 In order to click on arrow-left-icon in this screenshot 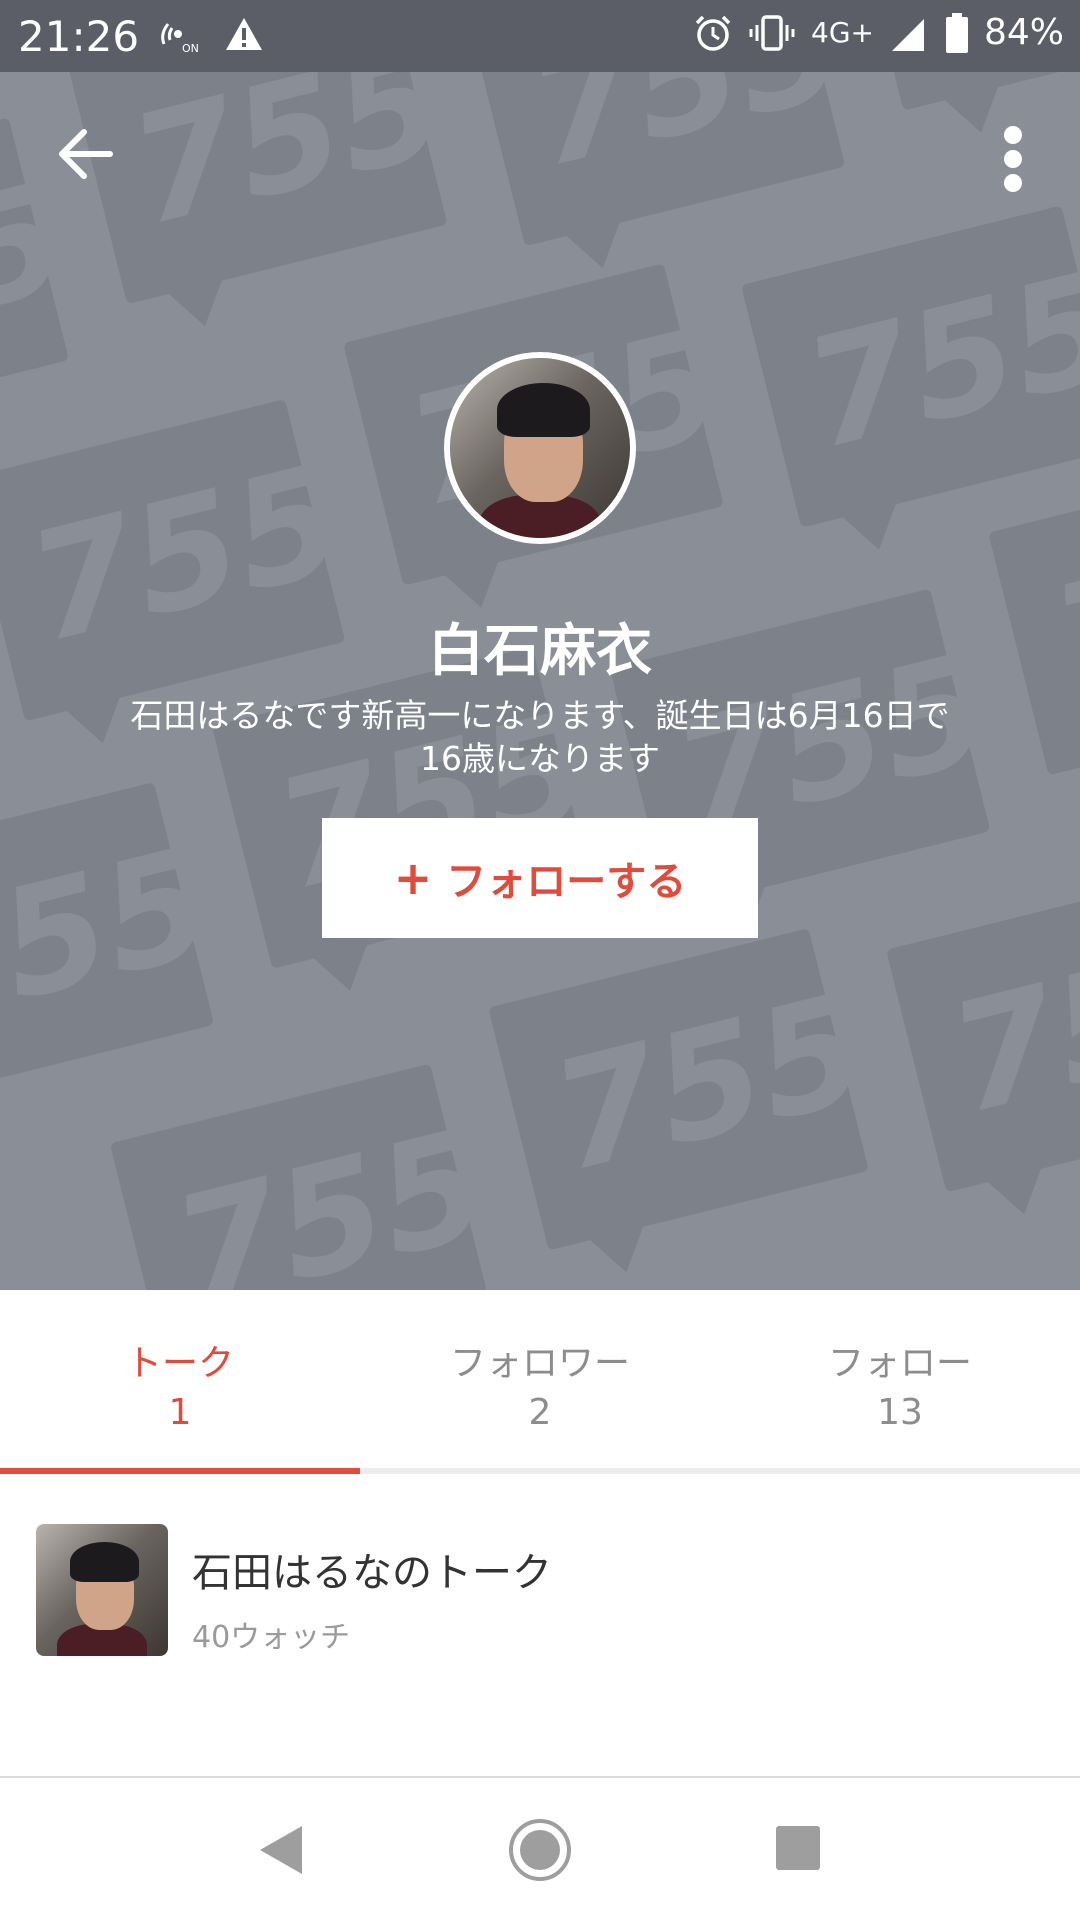, I will do `click(86, 154)`.